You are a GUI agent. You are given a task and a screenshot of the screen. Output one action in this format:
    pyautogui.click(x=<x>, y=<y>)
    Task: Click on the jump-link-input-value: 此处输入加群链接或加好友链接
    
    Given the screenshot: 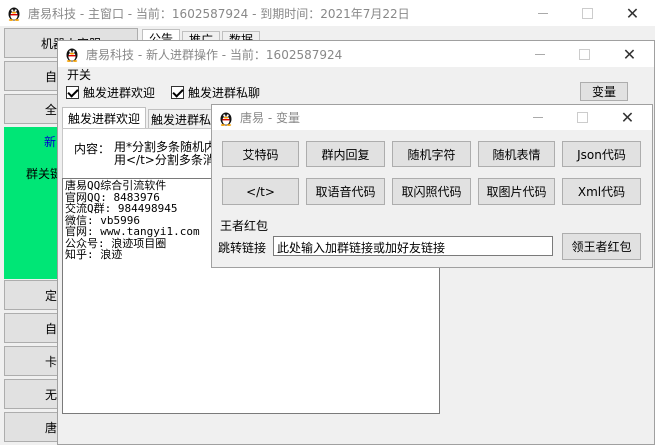 What is the action you would take?
    pyautogui.click(x=361, y=248)
    